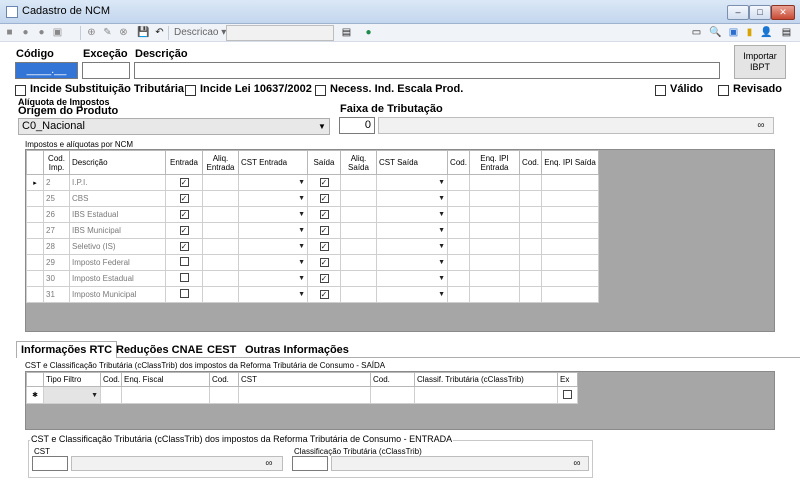 This screenshot has width=800, height=491. What do you see at coordinates (357, 125) in the screenshot?
I see `faixa-input: 0` at bounding box center [357, 125].